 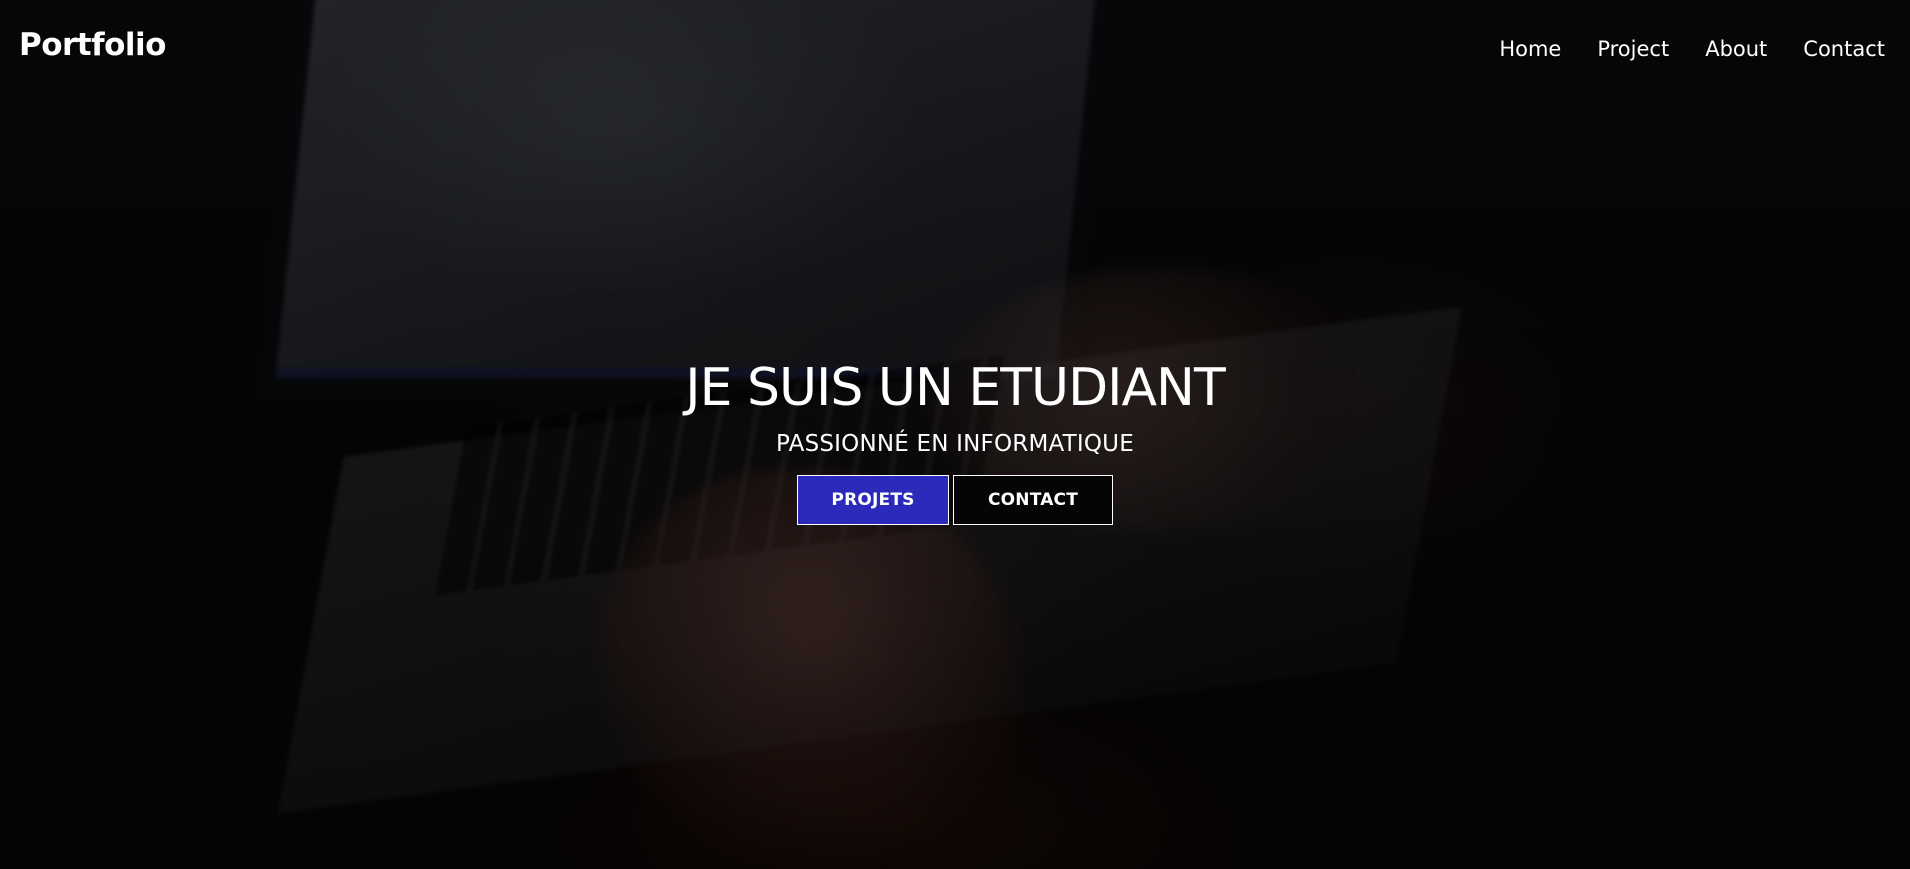 What do you see at coordinates (873, 499) in the screenshot?
I see `projets-button: PROJETS` at bounding box center [873, 499].